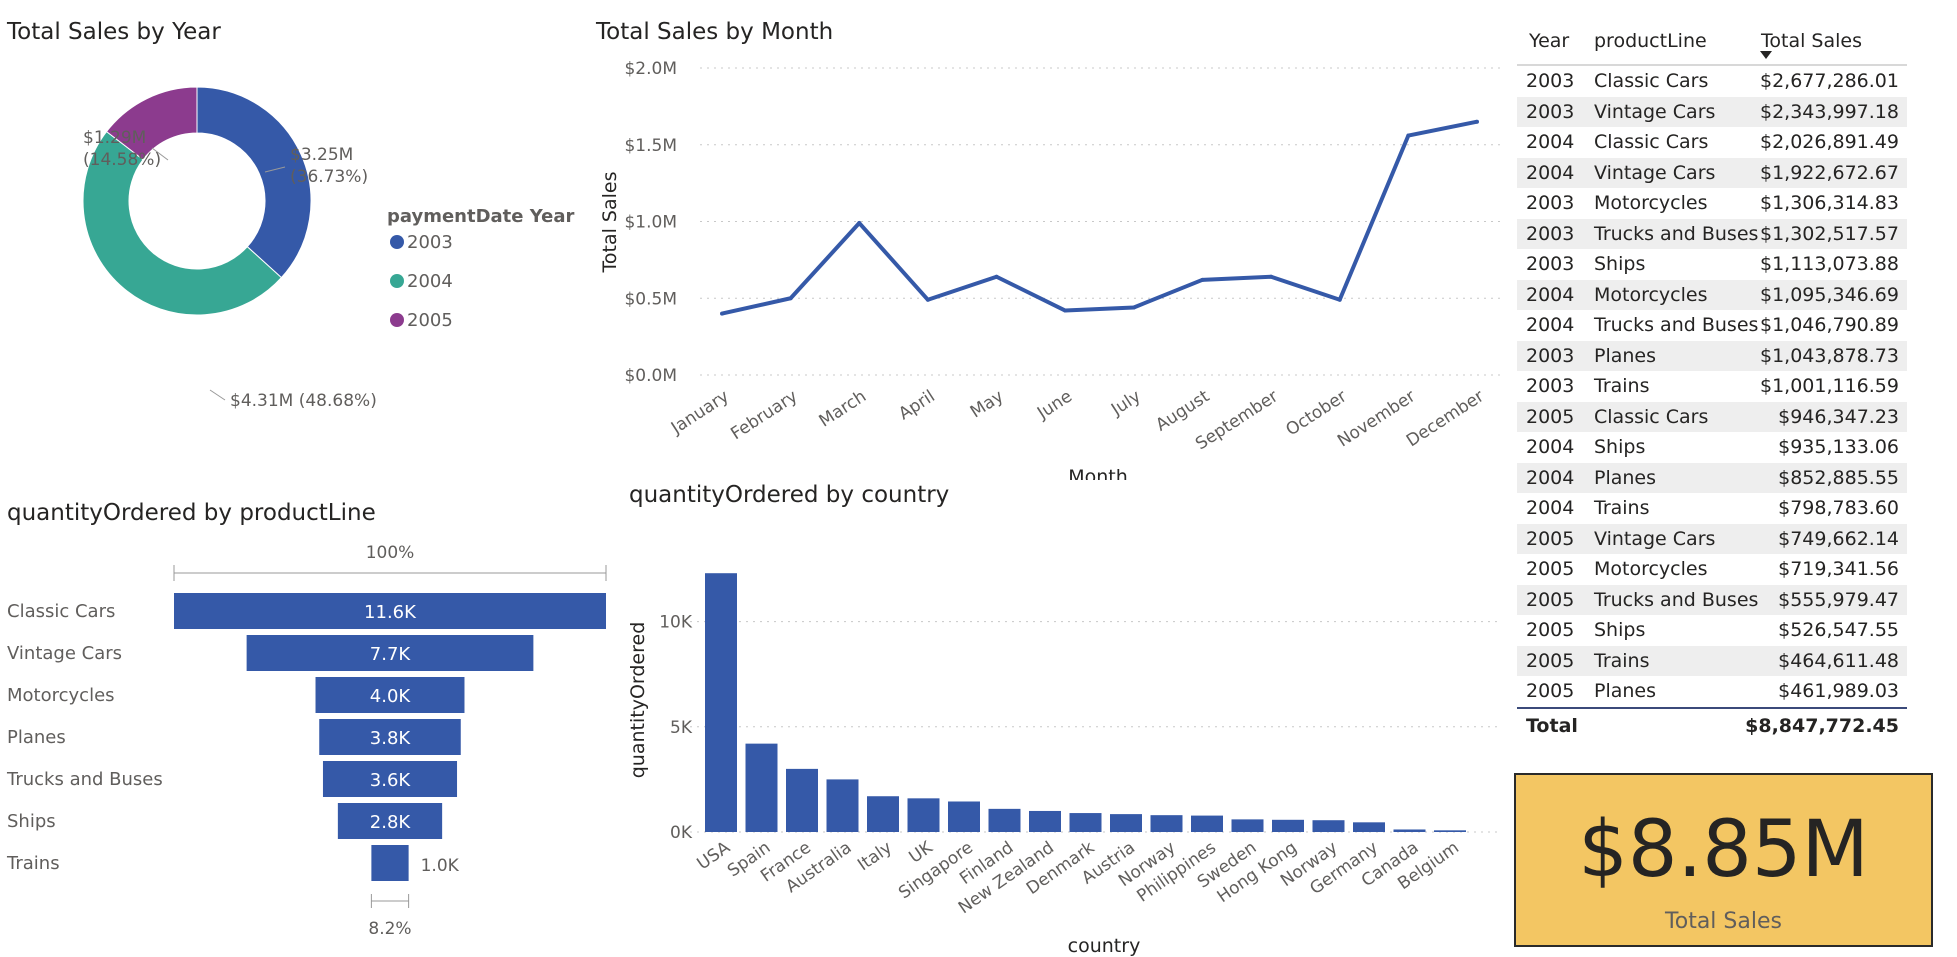  Describe the element at coordinates (1838, 447) in the screenshot. I see `cell-total-sales: $935,133.06` at that location.